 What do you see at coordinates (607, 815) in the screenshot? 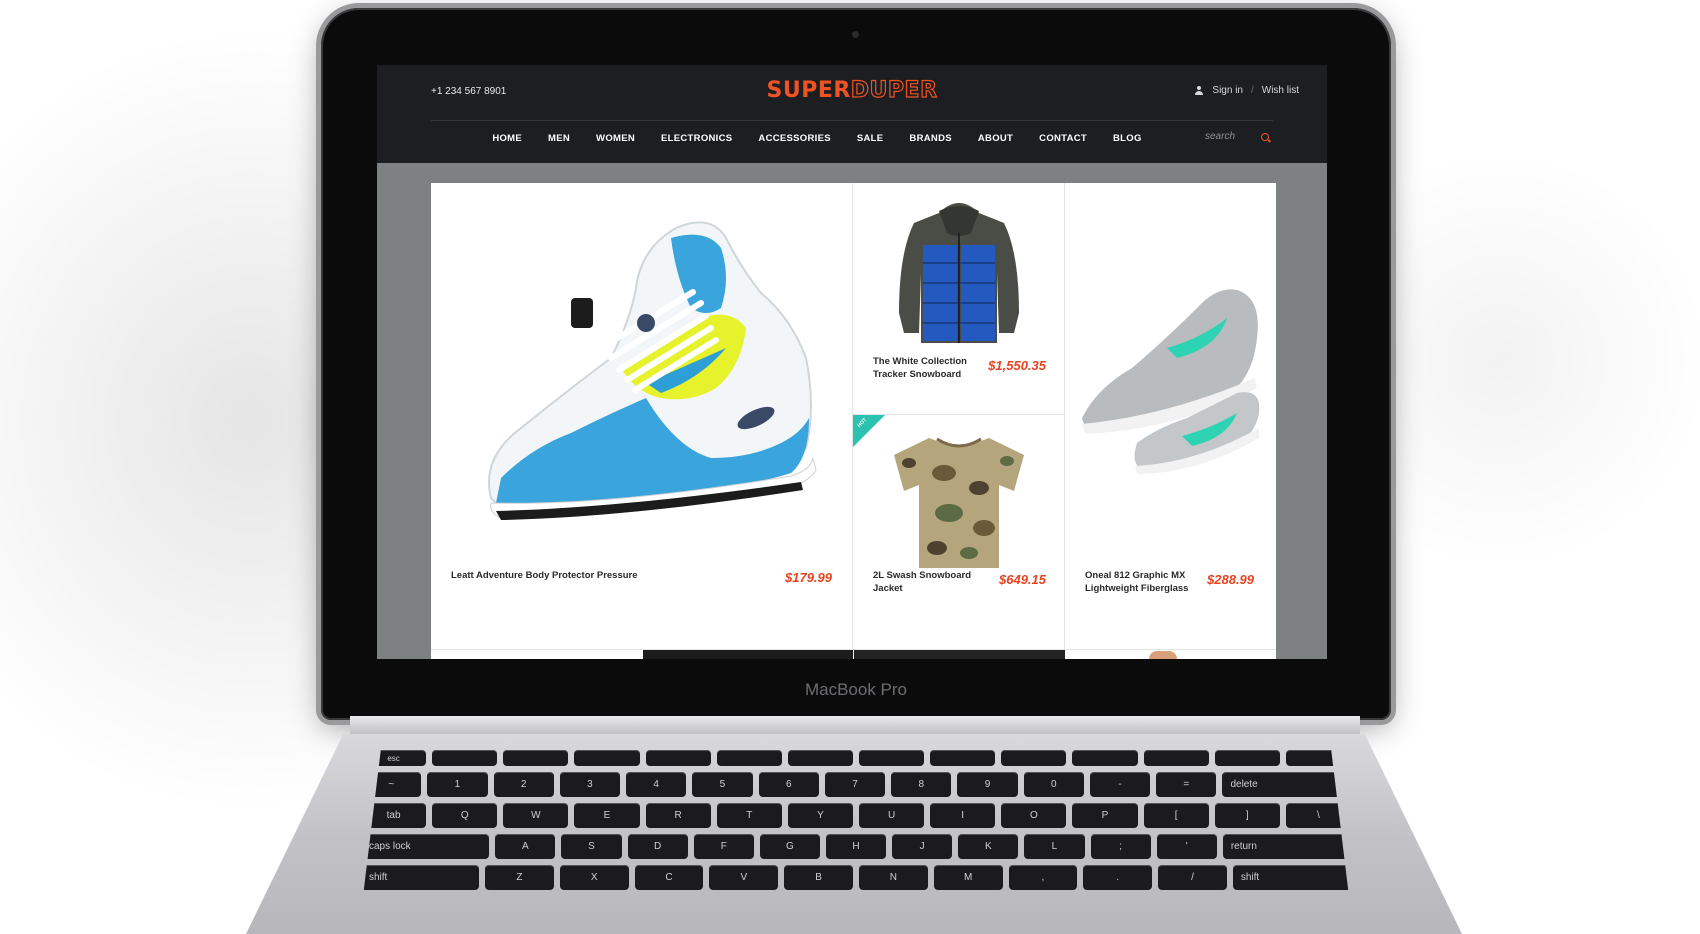
I see `key: E` at bounding box center [607, 815].